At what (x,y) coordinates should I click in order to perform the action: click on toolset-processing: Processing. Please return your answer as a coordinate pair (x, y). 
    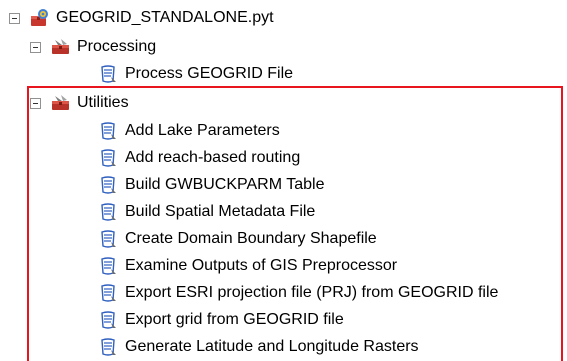
    Looking at the image, I should click on (92, 47).